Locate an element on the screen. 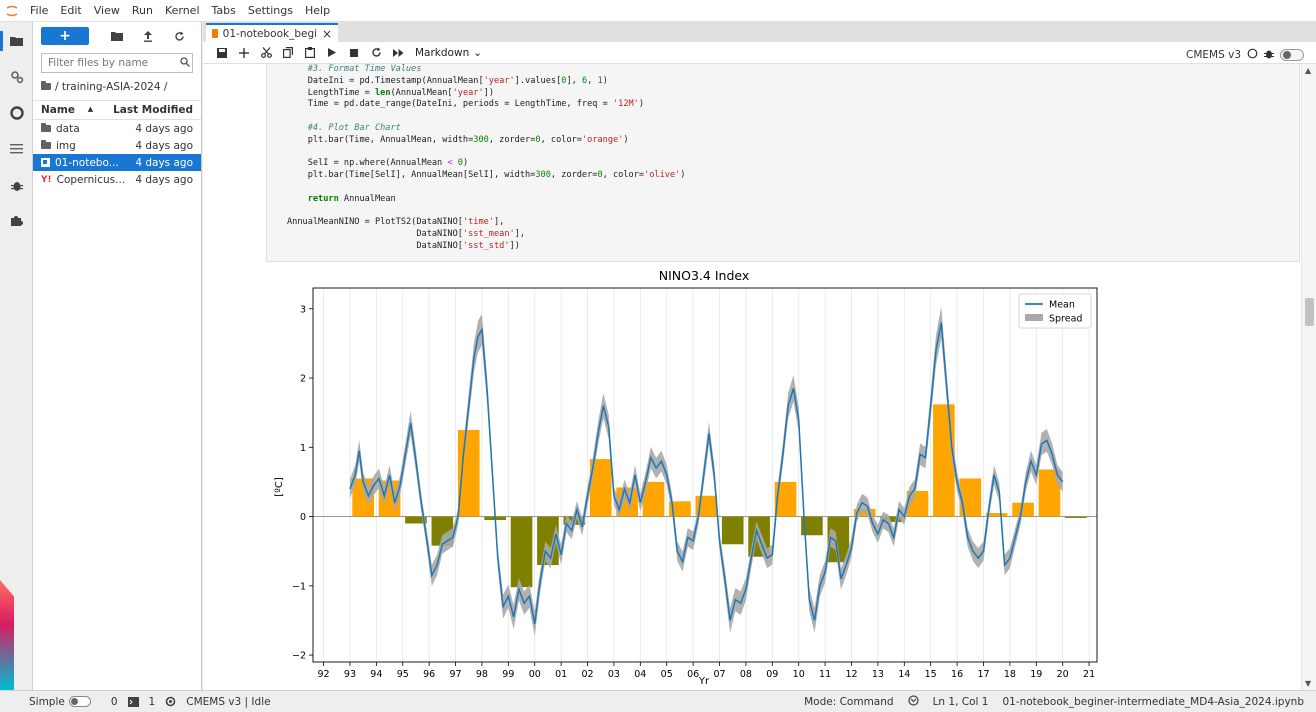  file-row: 01-notebo... 4 days ago is located at coordinates (117, 162).